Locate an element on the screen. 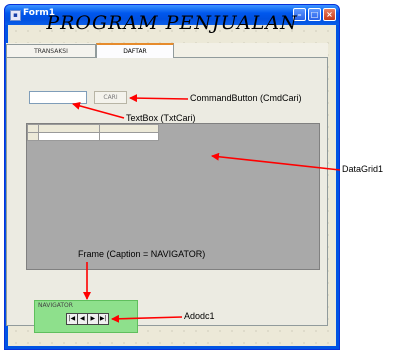  arrow-to-textbox is located at coordinates (98, 110).